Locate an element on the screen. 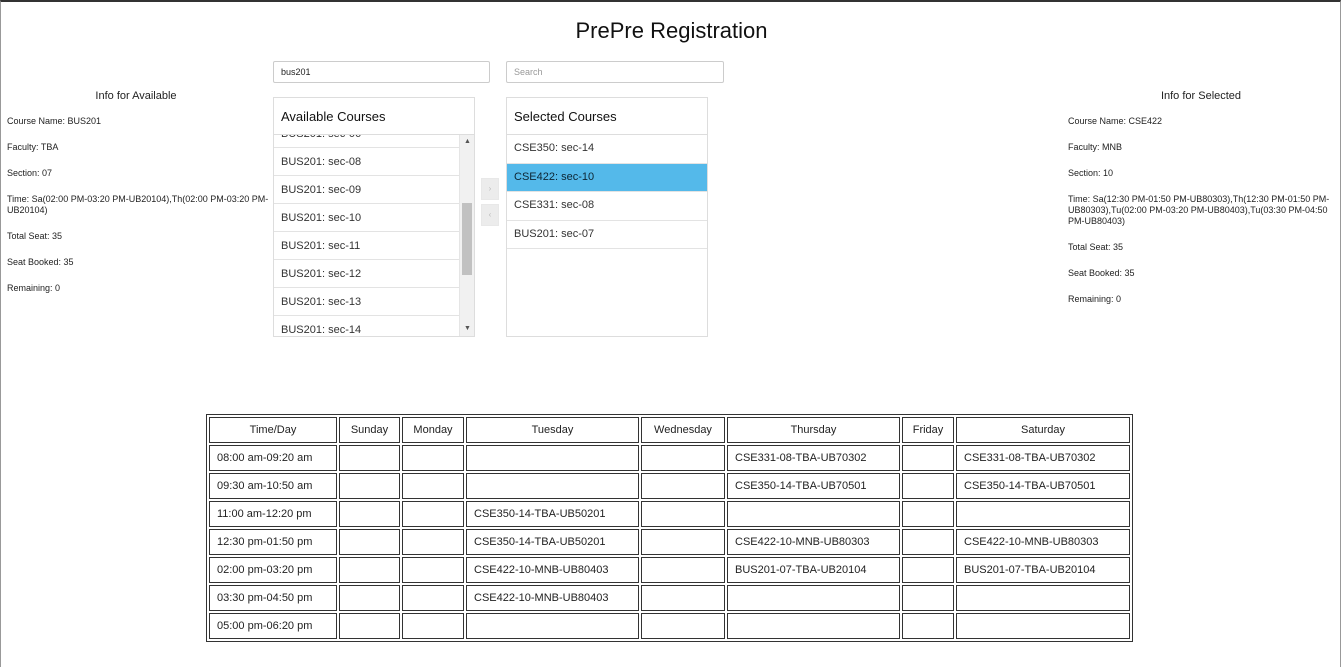 The image size is (1341, 667). schedule-cell: CSE350-14-TBA-UB70501 is located at coordinates (813, 486).